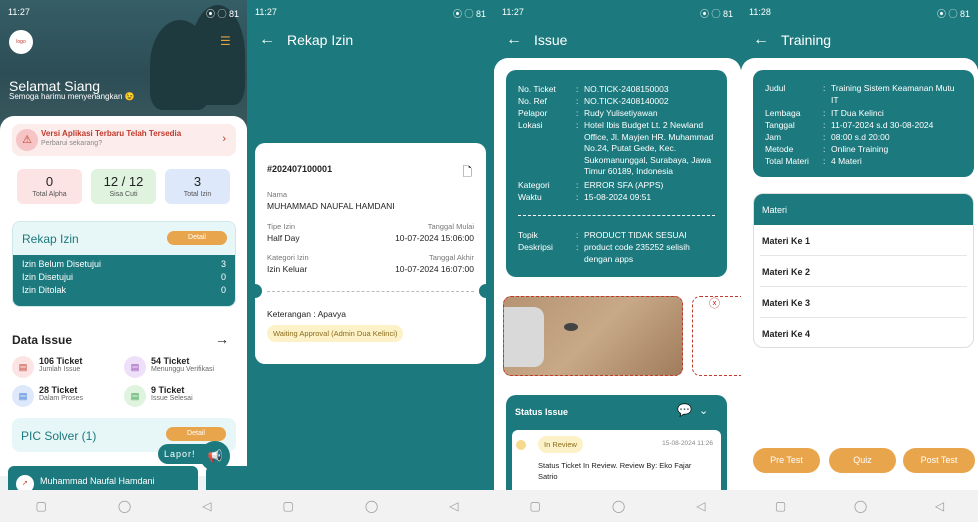 The image size is (978, 522). What do you see at coordinates (103, 479) in the screenshot?
I see `person-card: ➚ Muhammad Naufal Hamdani` at bounding box center [103, 479].